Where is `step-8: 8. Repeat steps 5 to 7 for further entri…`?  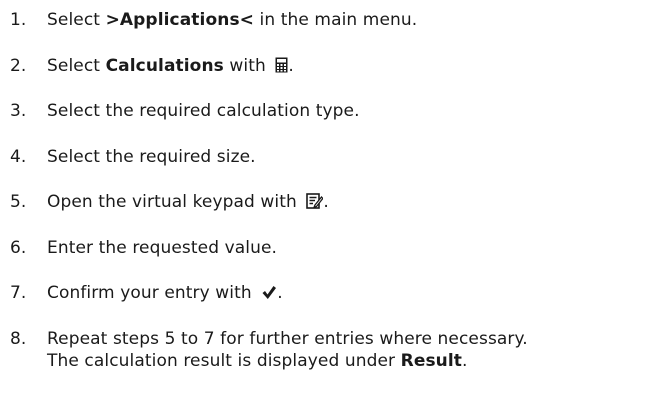 step-8: 8. Repeat steps 5 to 7 for further entri… is located at coordinates (328, 350).